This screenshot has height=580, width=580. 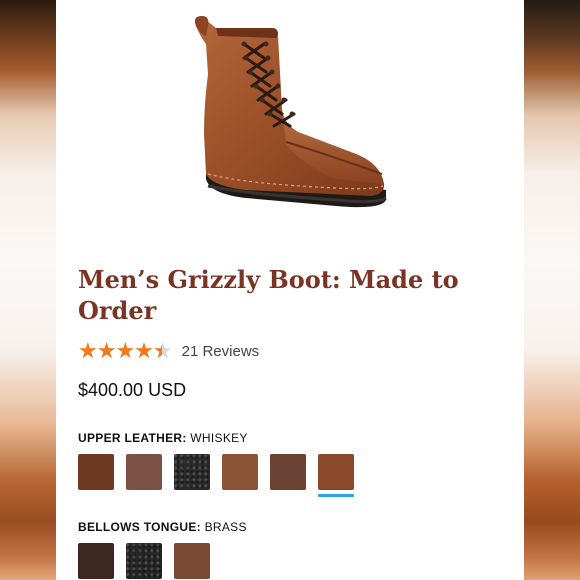 What do you see at coordinates (132, 438) in the screenshot?
I see `upper-leather-label-text: UPPER LEATHER:` at bounding box center [132, 438].